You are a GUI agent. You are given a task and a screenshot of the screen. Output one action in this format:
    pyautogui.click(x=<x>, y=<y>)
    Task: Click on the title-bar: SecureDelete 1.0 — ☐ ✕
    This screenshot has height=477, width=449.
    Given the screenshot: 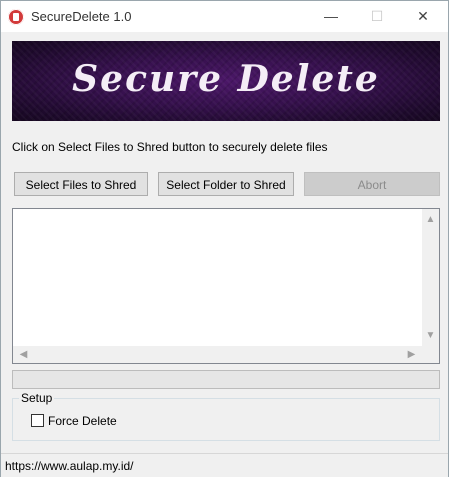 What is the action you would take?
    pyautogui.click(x=224, y=16)
    